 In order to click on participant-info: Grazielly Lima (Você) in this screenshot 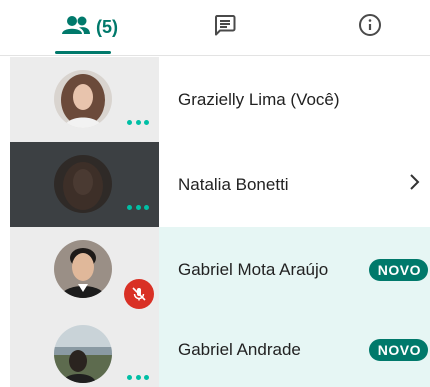, I will do `click(294, 99)`.